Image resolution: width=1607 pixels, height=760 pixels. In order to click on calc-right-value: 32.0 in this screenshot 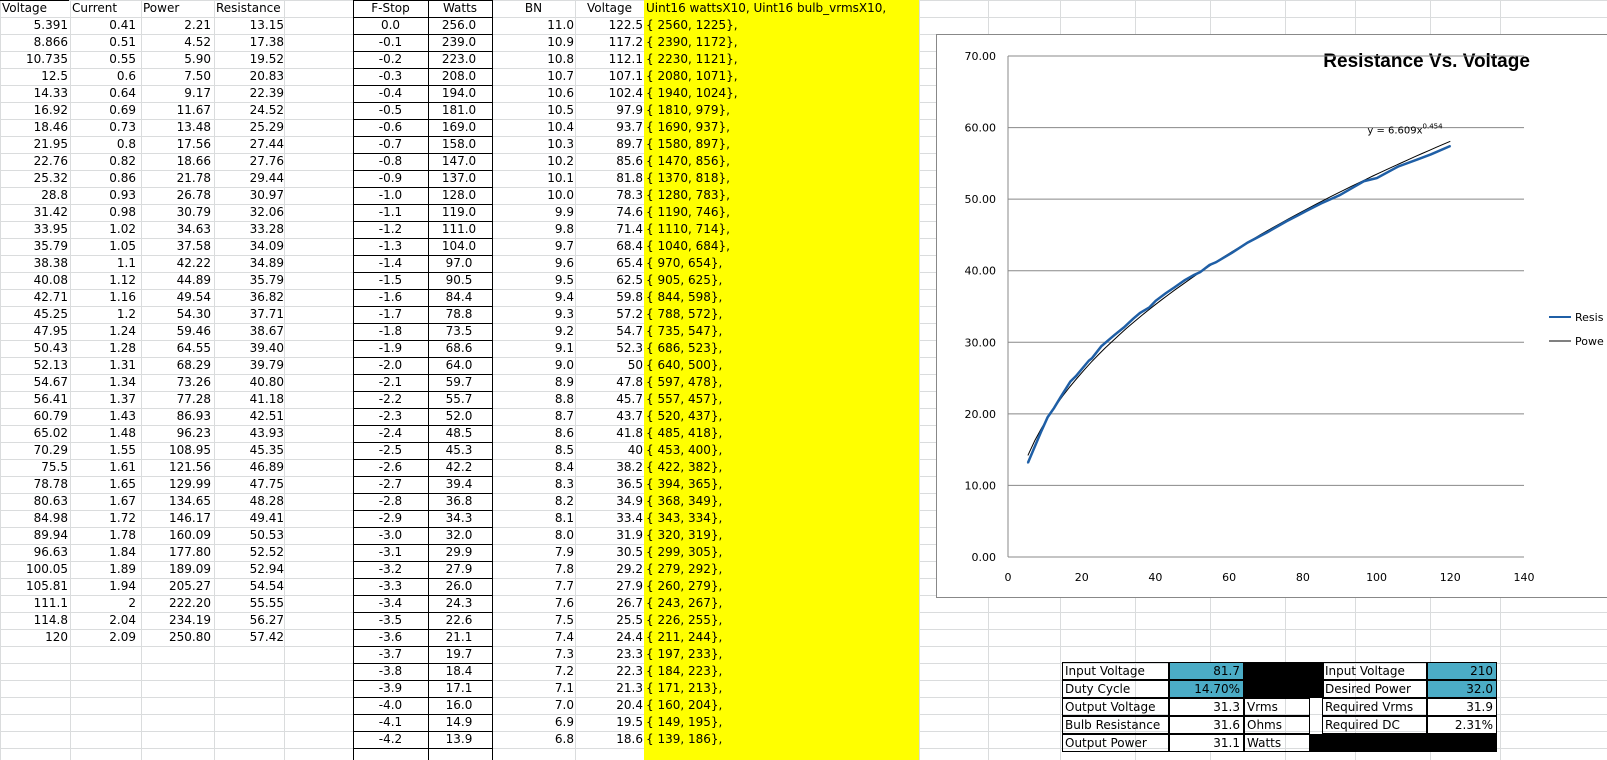, I will do `click(1462, 689)`.